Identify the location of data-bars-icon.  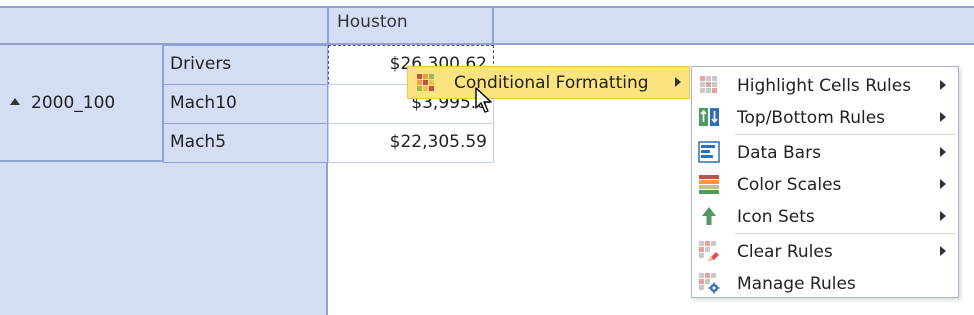
(709, 152).